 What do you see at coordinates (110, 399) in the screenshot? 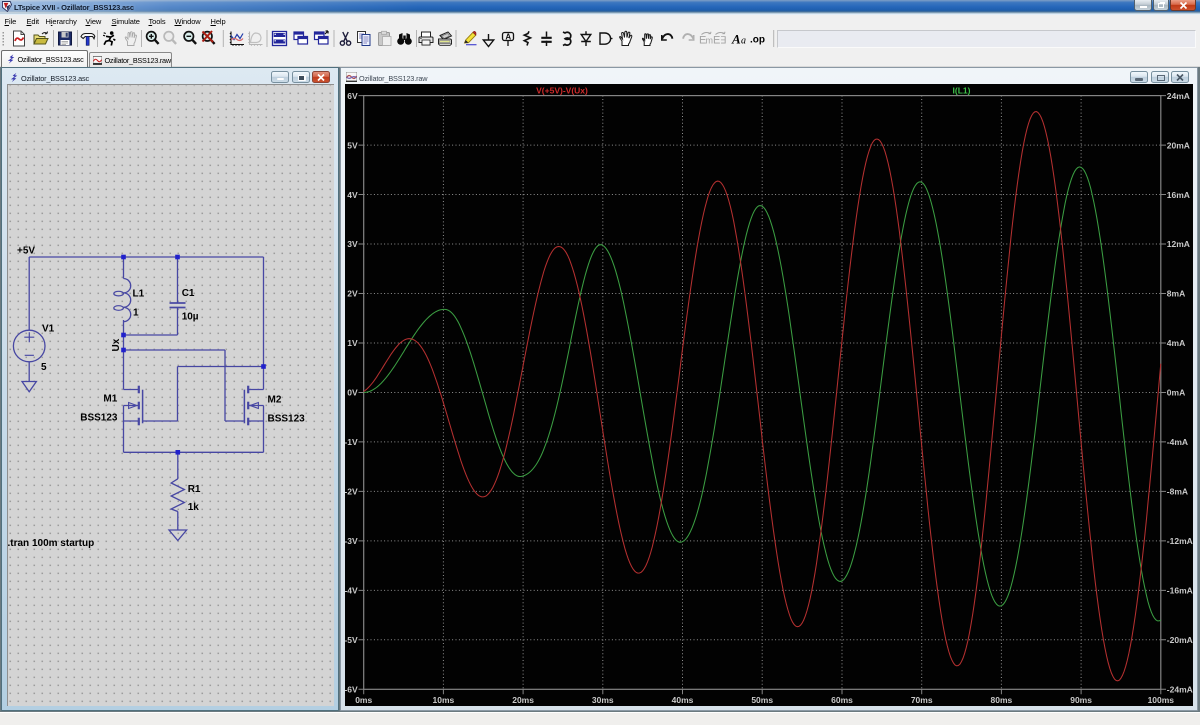
I see `svg-text: M1` at bounding box center [110, 399].